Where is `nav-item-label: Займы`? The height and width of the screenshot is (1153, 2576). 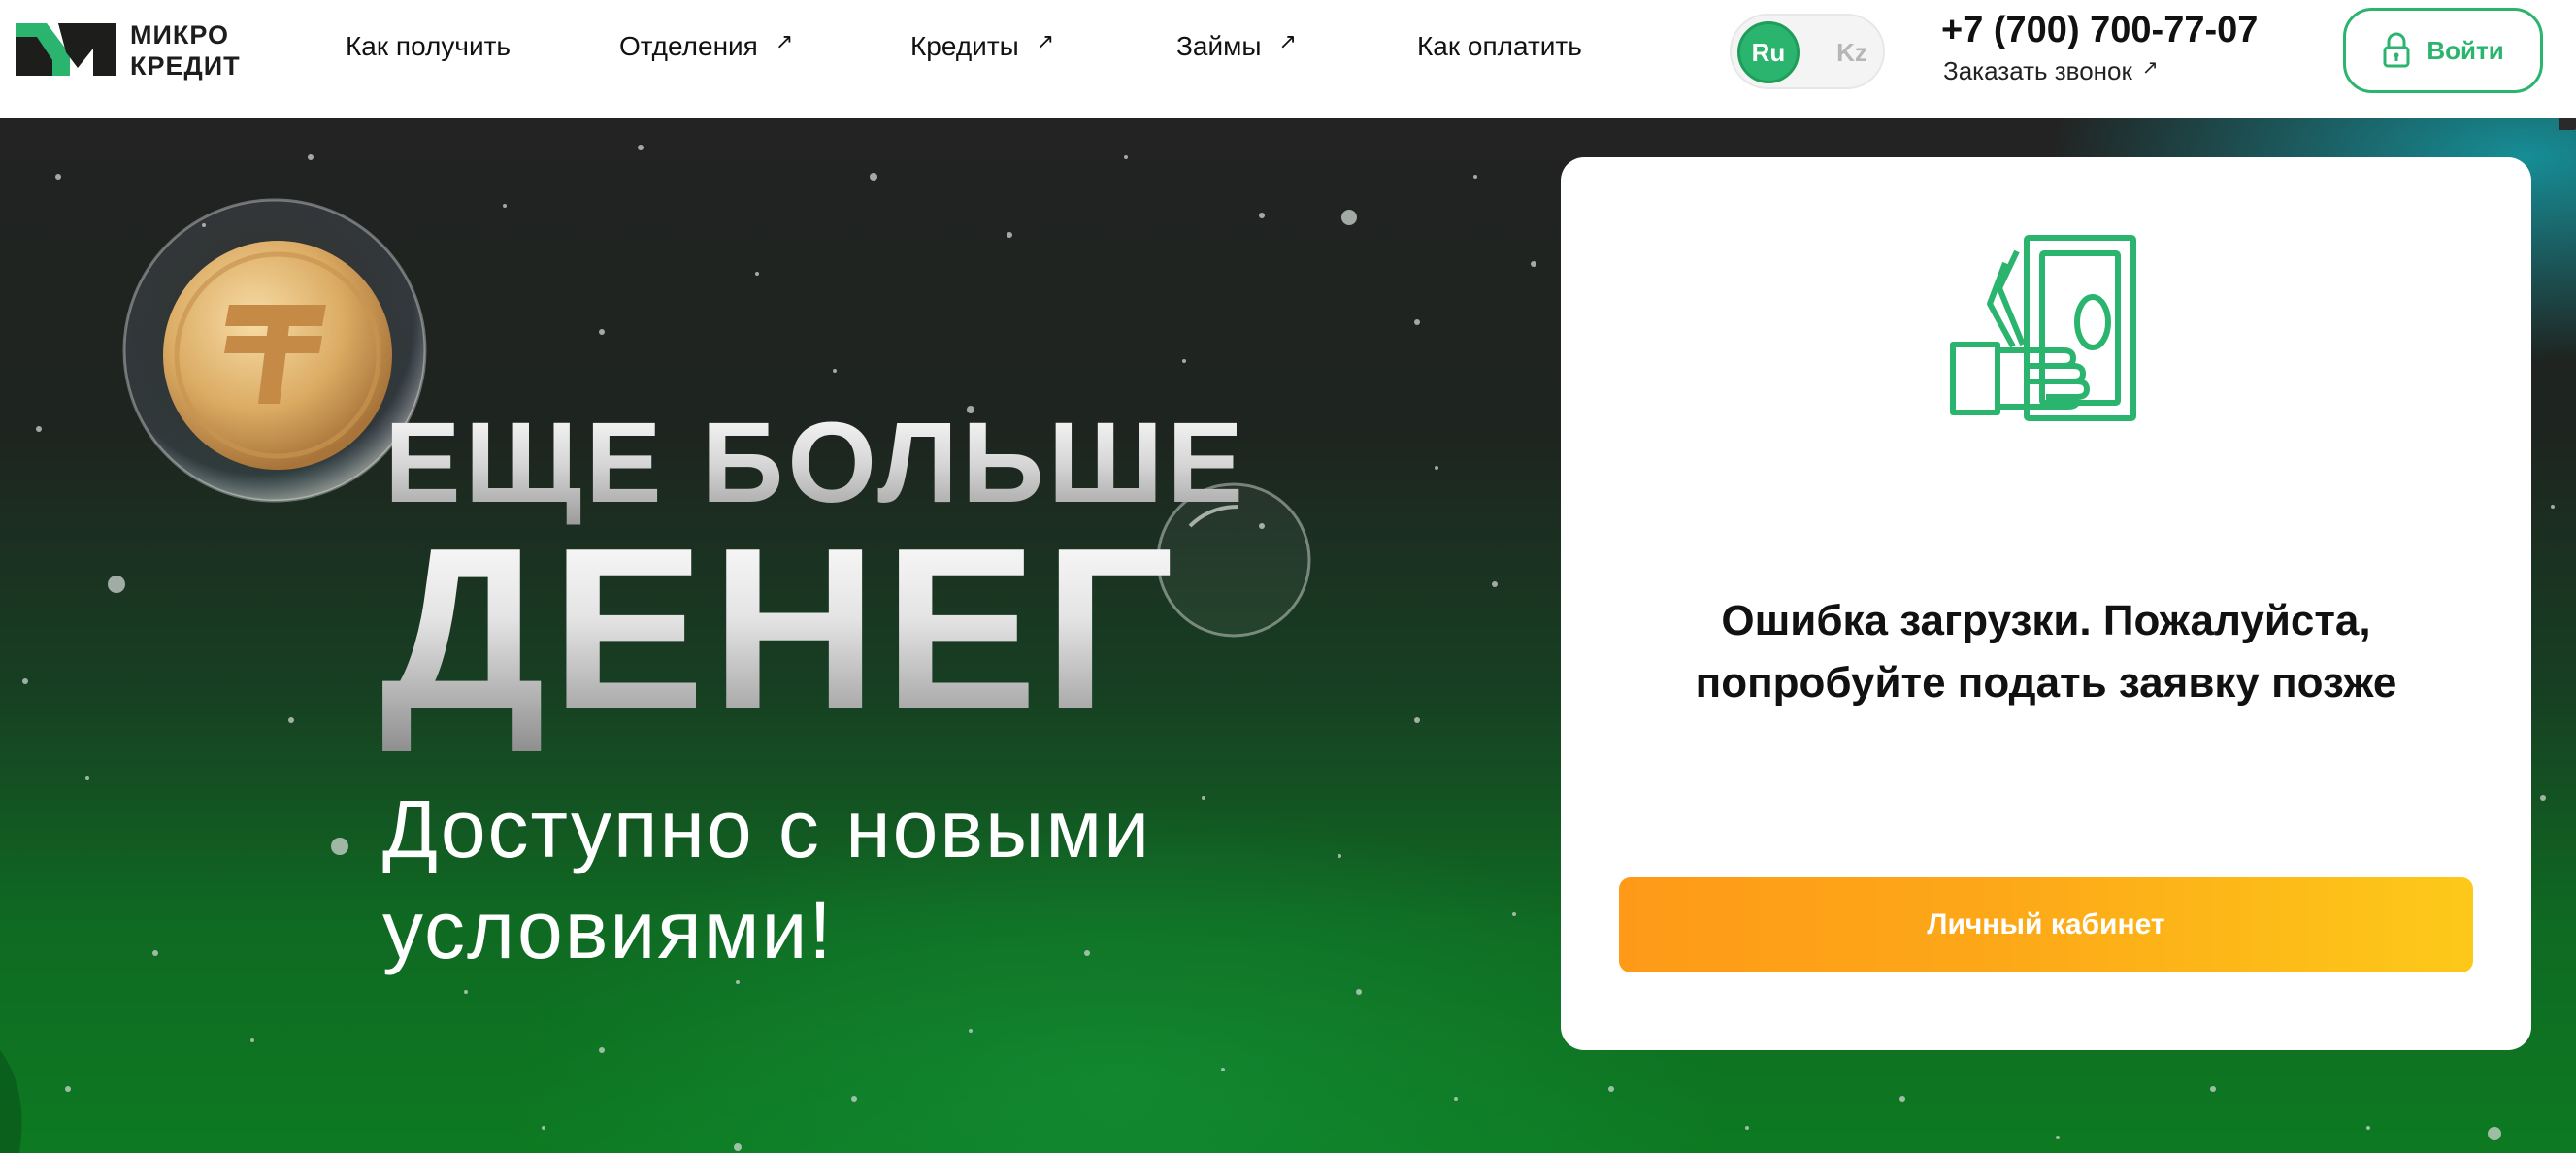
nav-item-label: Займы is located at coordinates (1219, 46).